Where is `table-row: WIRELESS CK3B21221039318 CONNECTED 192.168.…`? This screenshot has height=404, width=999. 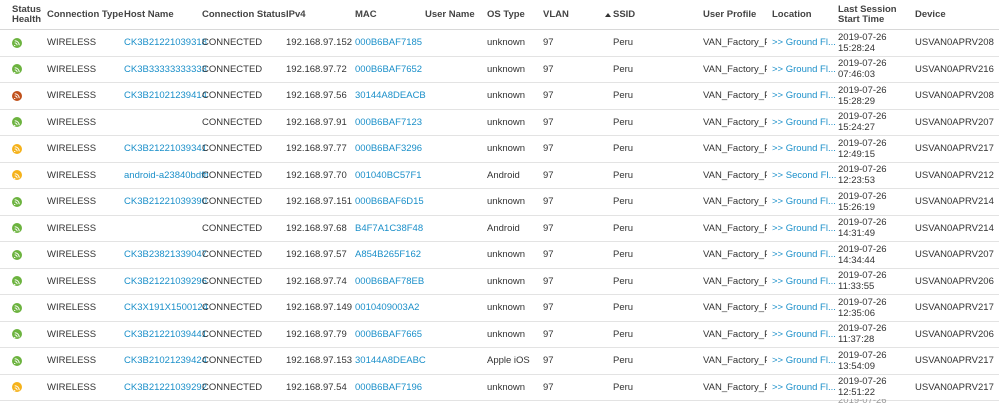 table-row: WIRELESS CK3B21221039318 CONNECTED 192.168.… is located at coordinates (499, 43).